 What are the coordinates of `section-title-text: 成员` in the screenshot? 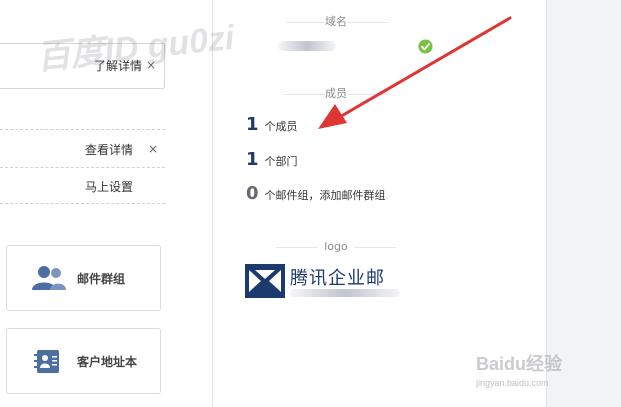 It's located at (336, 93).